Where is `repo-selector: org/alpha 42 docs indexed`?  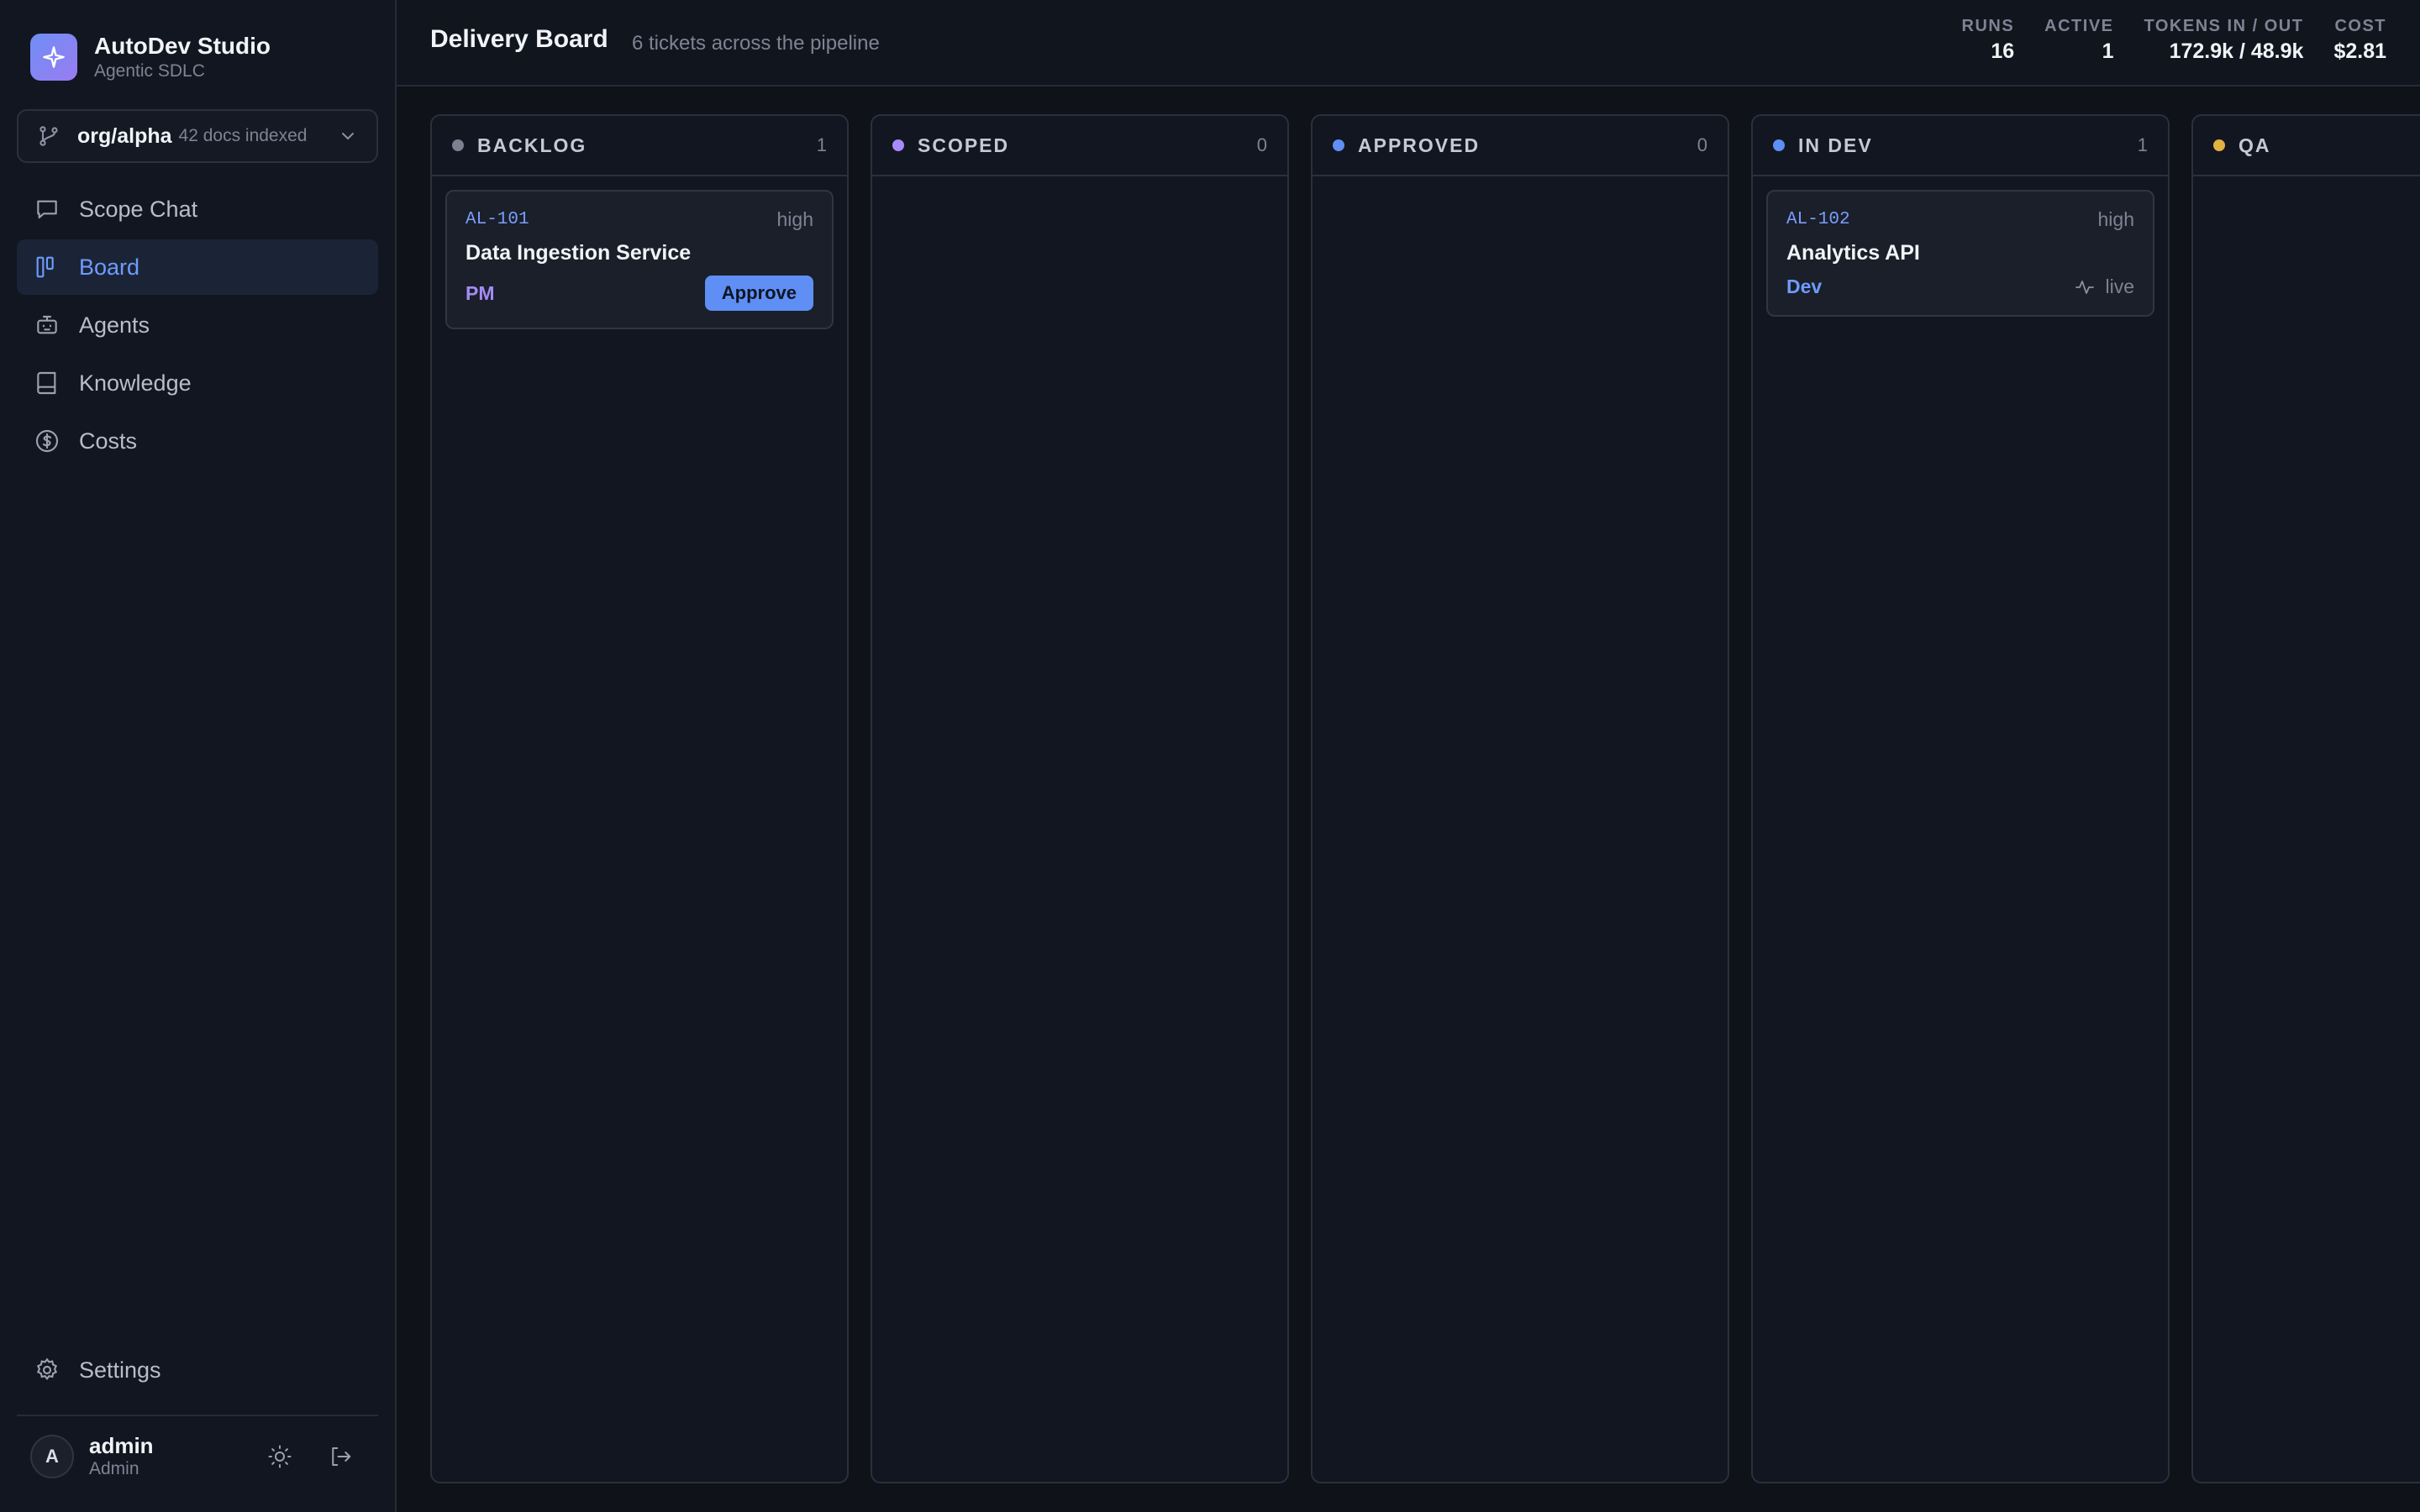 repo-selector: org/alpha 42 docs indexed is located at coordinates (197, 136).